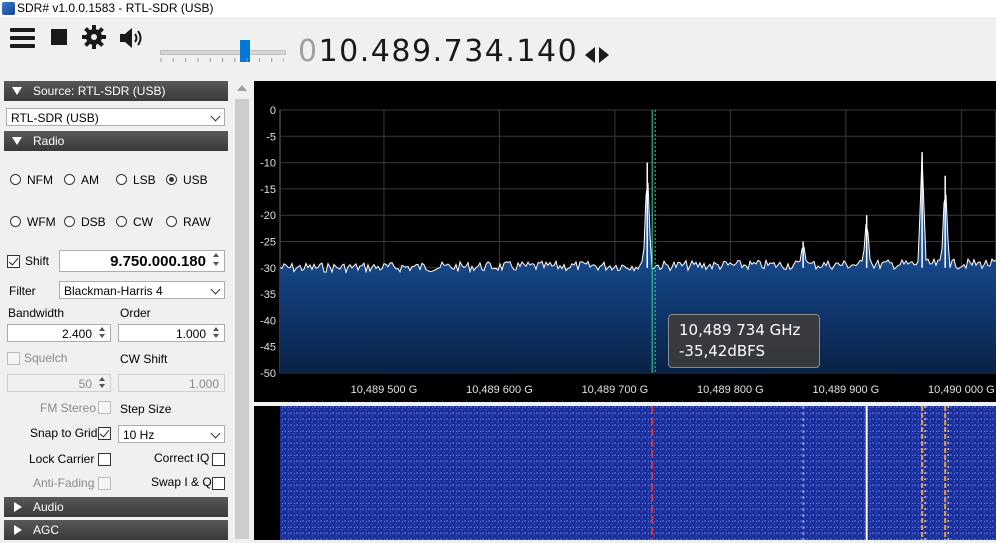 The image size is (996, 543). I want to click on fm-stereo-label: FM Stereo, so click(68, 408).